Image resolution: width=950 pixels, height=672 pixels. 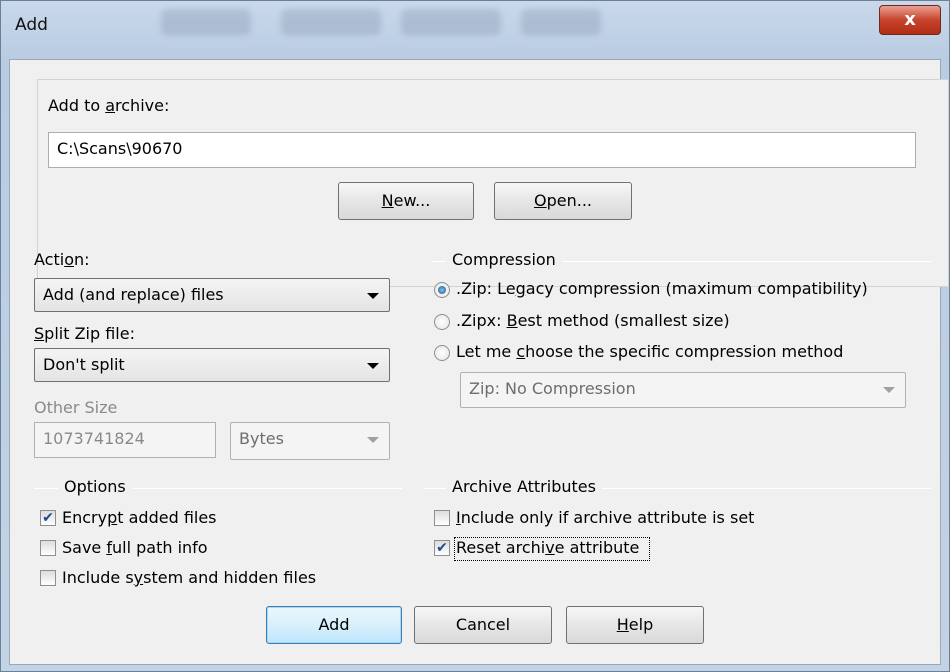 What do you see at coordinates (120, 148) in the screenshot?
I see `archive-path-value: C:\Scans\90670` at bounding box center [120, 148].